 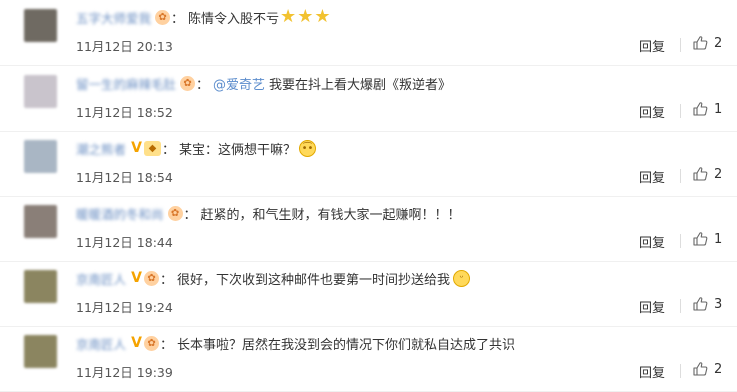 What do you see at coordinates (360, 85) in the screenshot?
I see `comment-text: 我要在抖上看大爆剧《叛逆者》` at bounding box center [360, 85].